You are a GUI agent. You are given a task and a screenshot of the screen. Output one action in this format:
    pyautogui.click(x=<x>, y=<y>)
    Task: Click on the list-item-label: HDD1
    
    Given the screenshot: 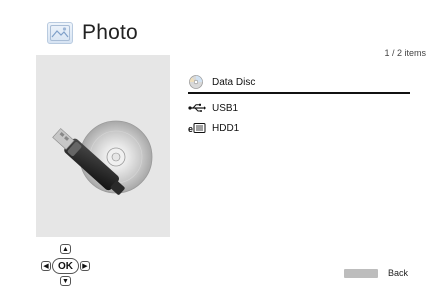 What is the action you would take?
    pyautogui.click(x=226, y=128)
    